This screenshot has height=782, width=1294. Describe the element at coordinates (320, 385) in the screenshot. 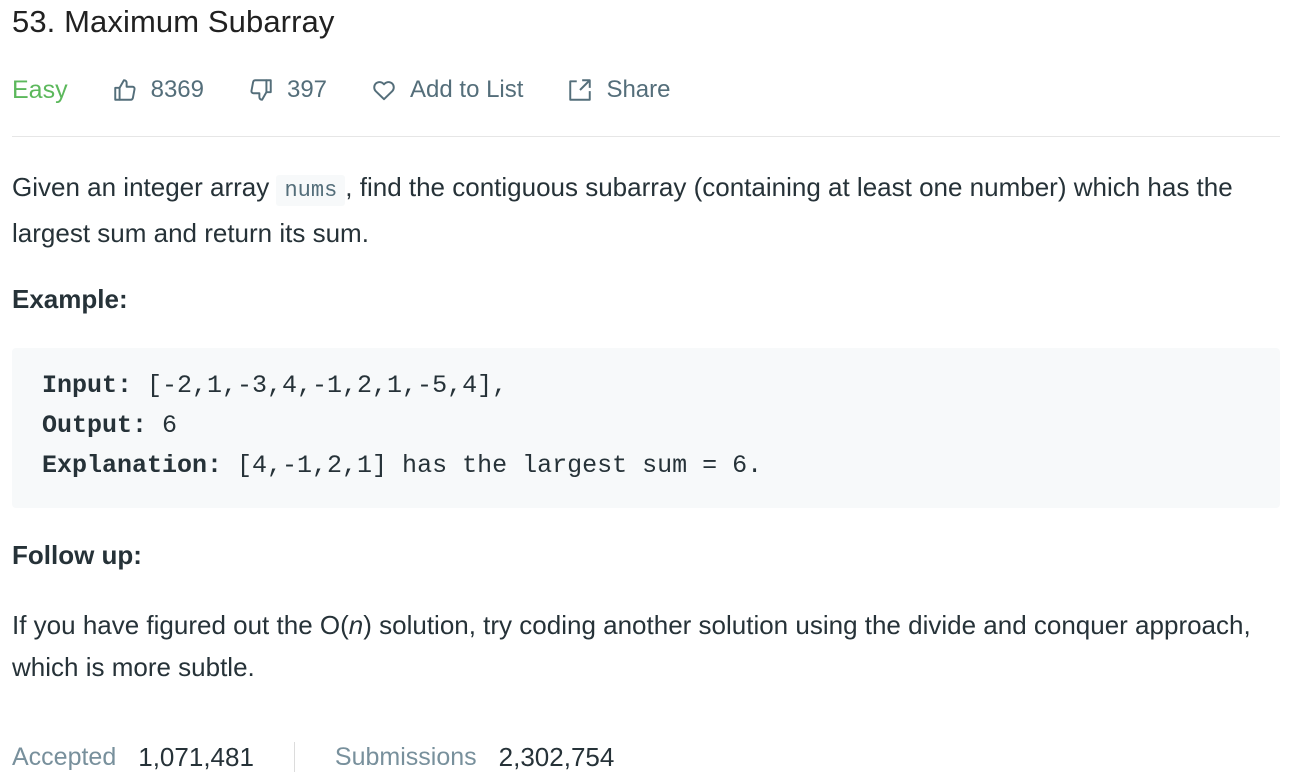

I see `input-value: [-2,1,-3,4,-1,2,1,-5,4],` at that location.